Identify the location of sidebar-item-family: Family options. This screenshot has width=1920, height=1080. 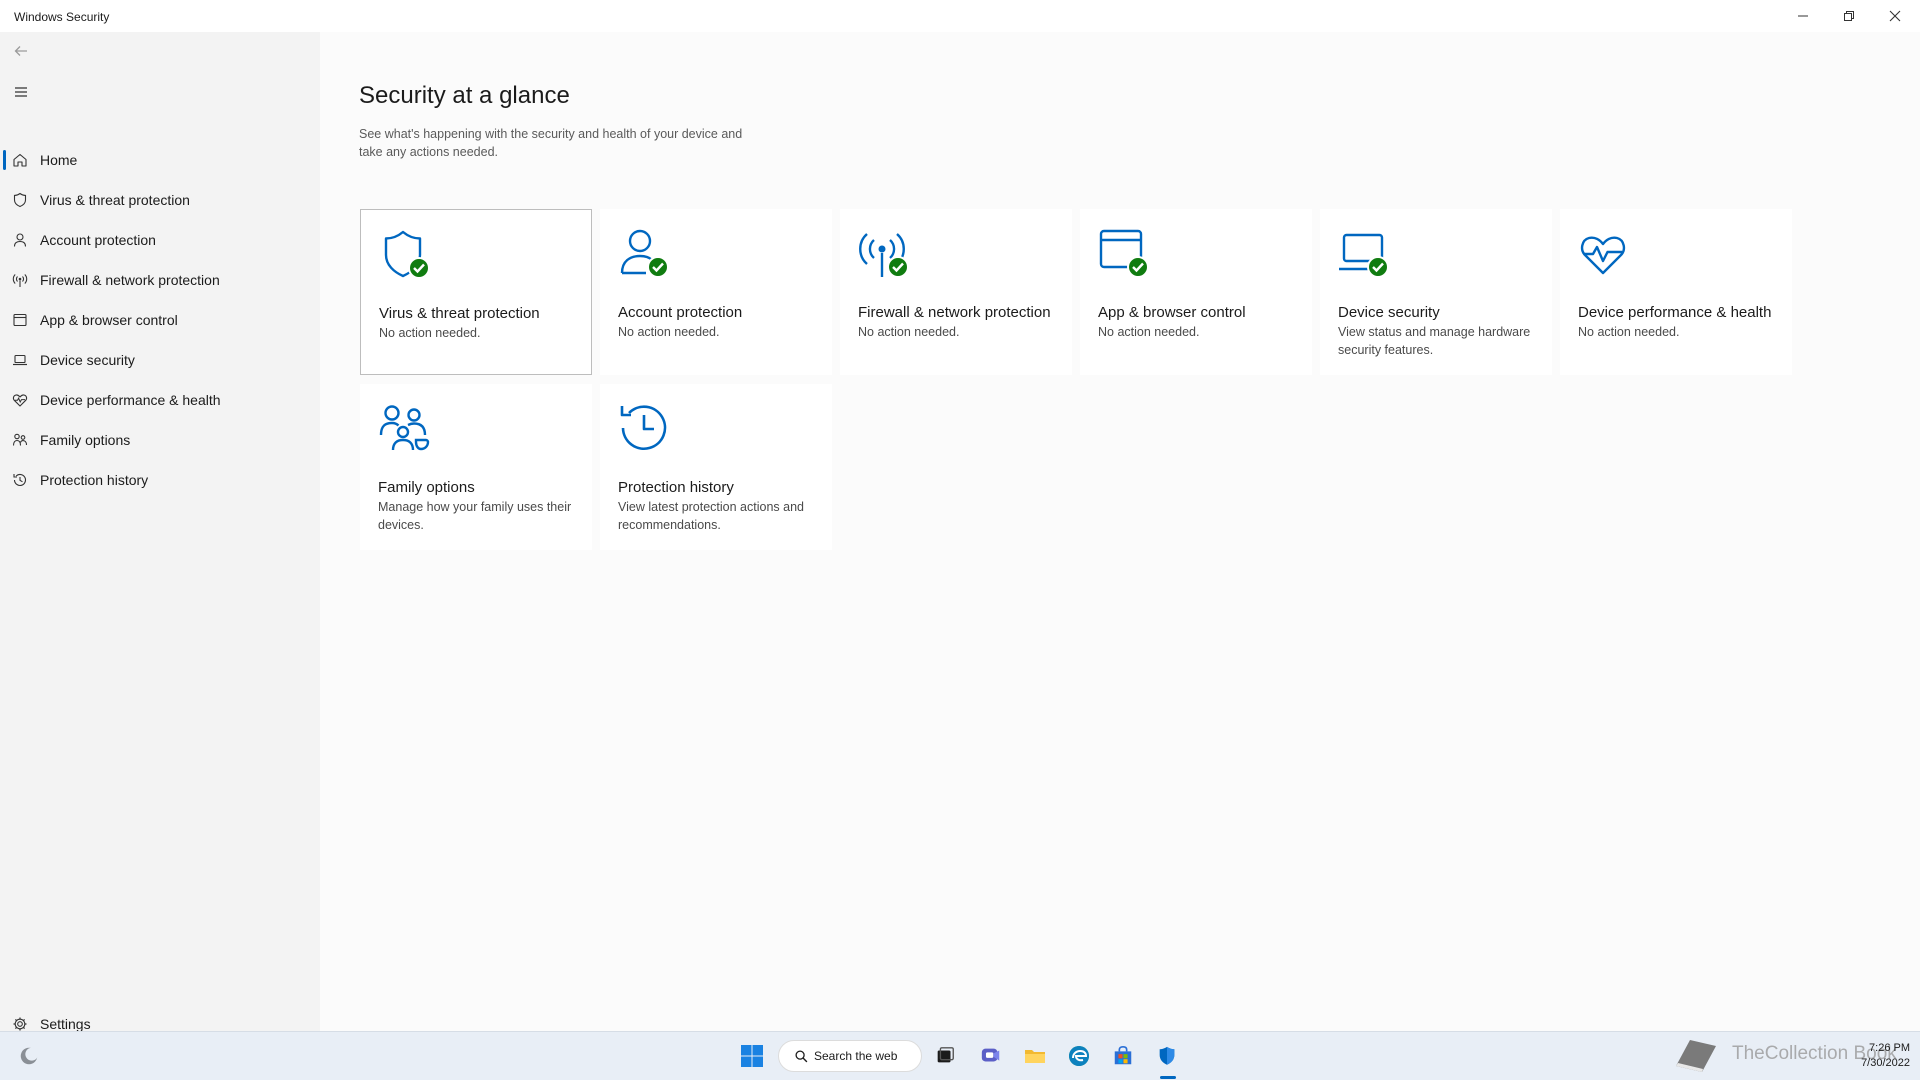
(160, 440).